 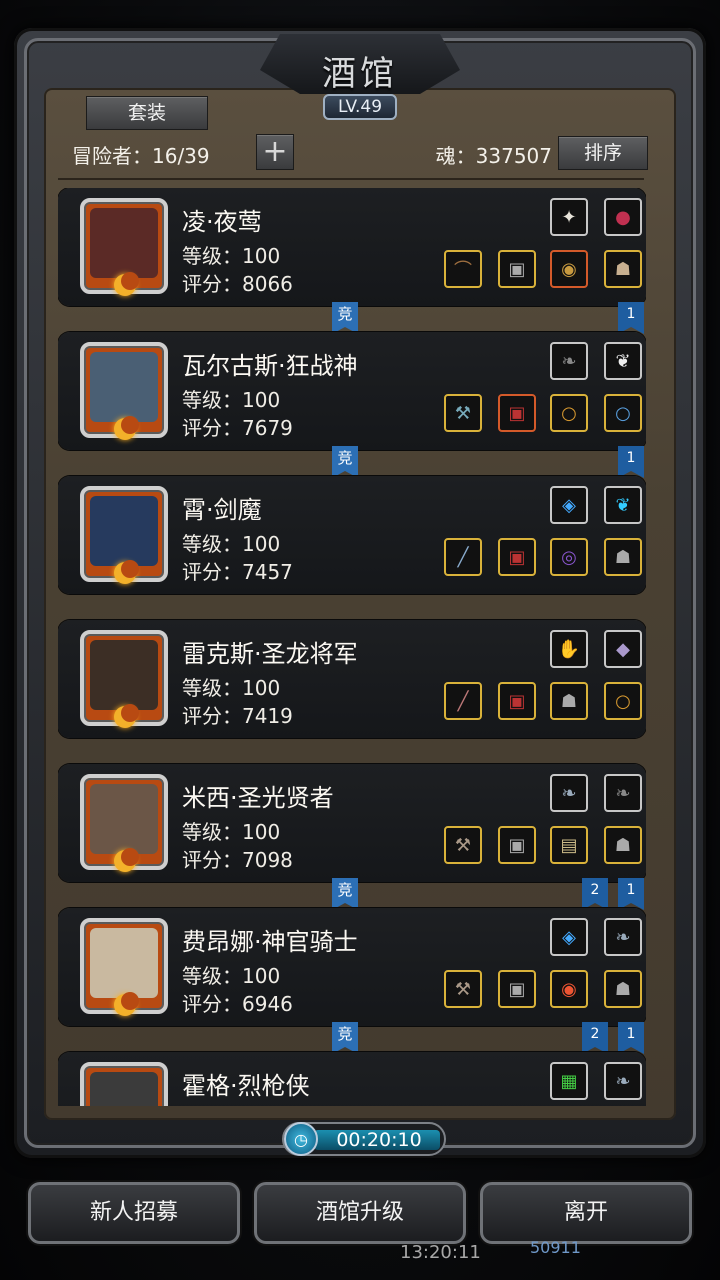 I want to click on gauntlet-icon: ✋, so click(x=569, y=649).